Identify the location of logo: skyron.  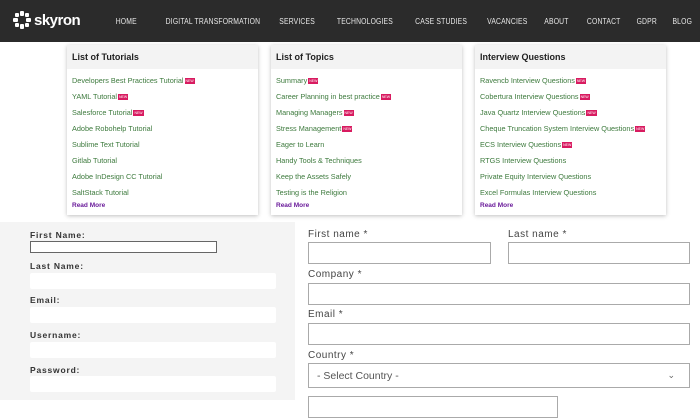
(47, 20).